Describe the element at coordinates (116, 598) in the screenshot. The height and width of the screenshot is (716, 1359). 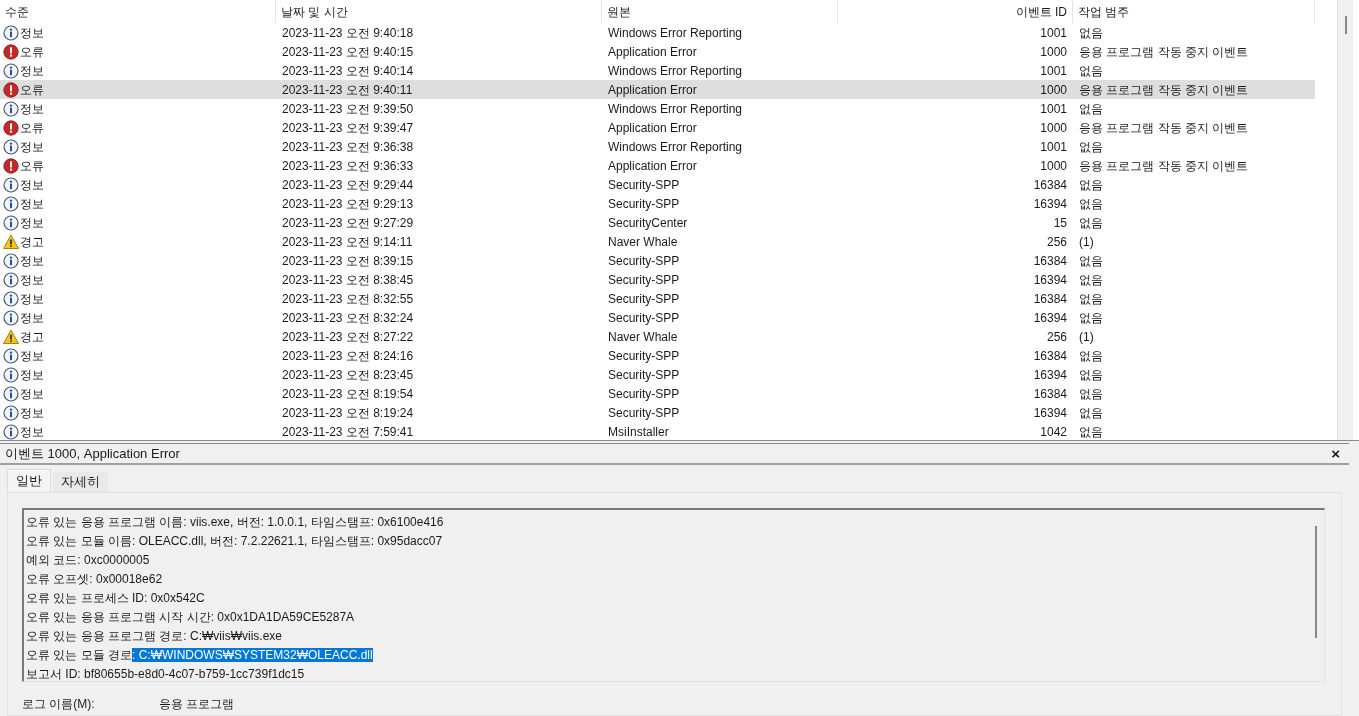
I see `detail-line: 오류 있는 프로세스 ID: 0x0x542C` at that location.